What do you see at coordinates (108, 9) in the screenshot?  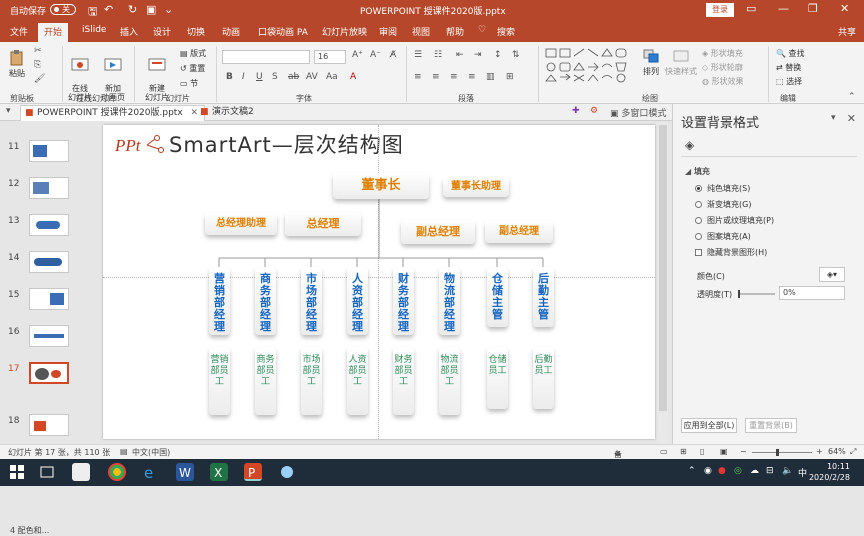 I see `undo-icon: ↶` at bounding box center [108, 9].